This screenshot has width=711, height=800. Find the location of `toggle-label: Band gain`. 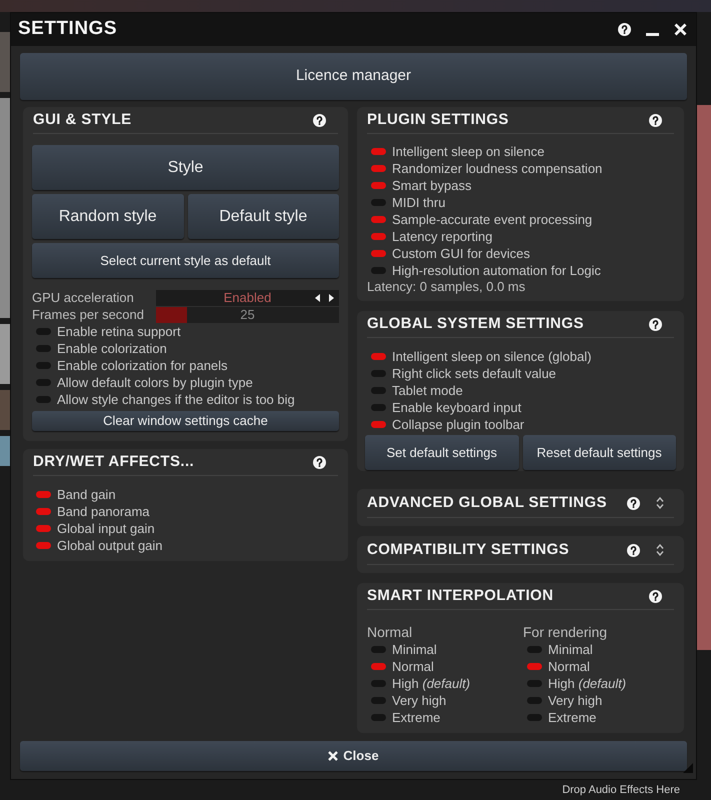

toggle-label: Band gain is located at coordinates (86, 495).